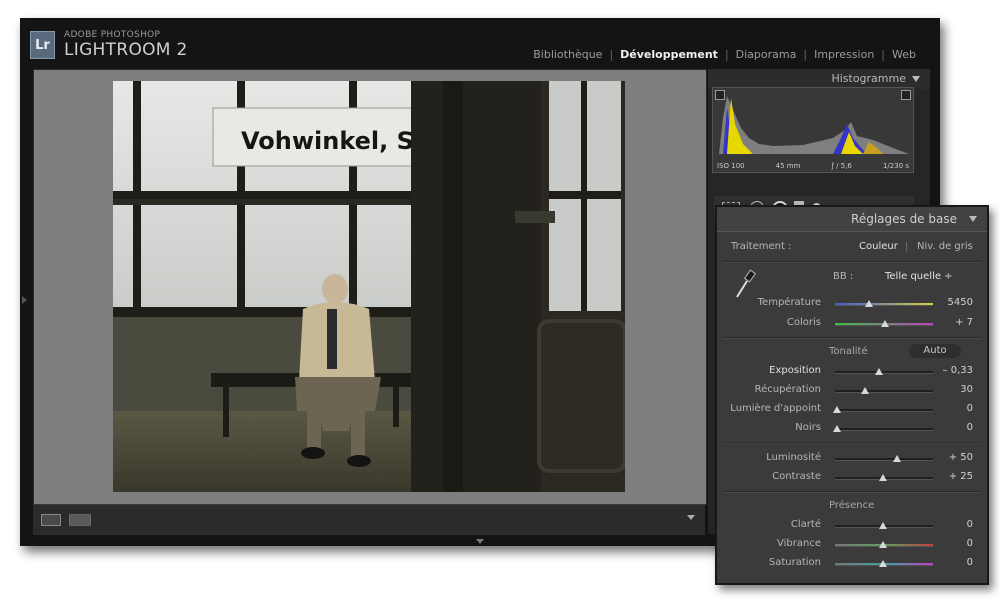 This screenshot has height=609, width=1000. I want to click on blacks-label: Noirs, so click(808, 427).